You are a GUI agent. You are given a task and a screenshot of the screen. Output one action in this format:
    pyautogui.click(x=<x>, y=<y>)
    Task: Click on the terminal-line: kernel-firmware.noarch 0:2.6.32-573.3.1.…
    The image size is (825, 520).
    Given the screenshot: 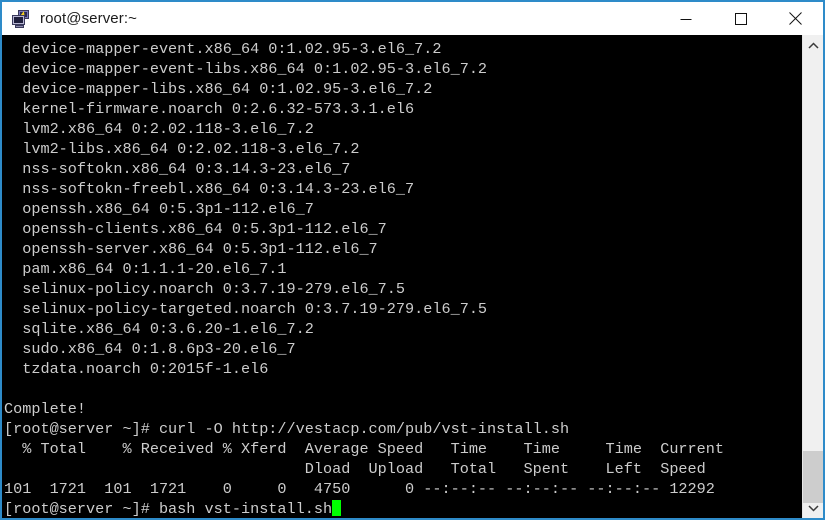 What is the action you would take?
    pyautogui.click(x=209, y=109)
    